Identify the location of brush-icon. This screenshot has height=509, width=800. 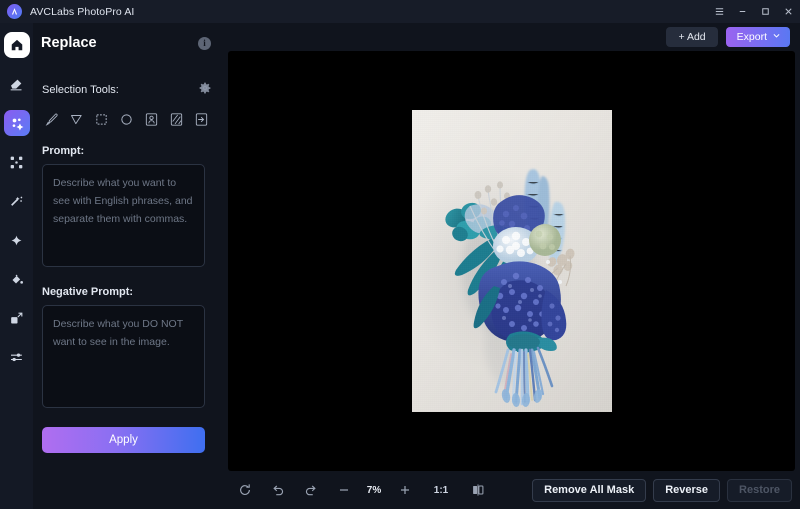
(51, 119).